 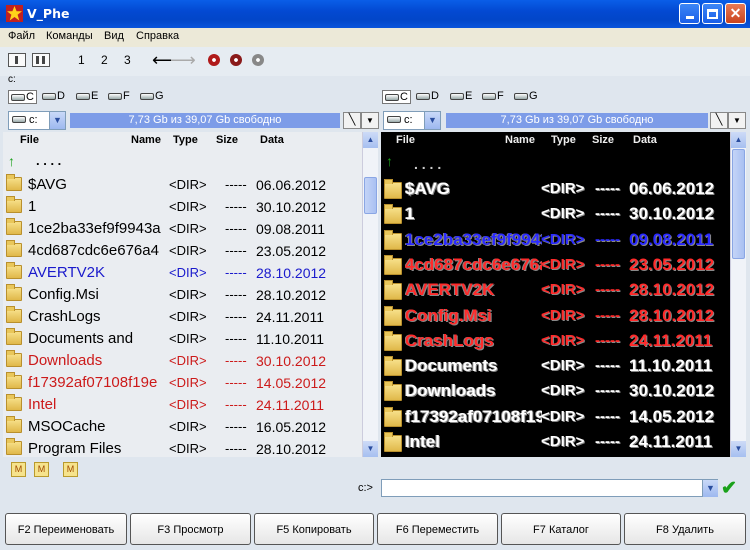 I want to click on left-history-button: ▼, so click(x=370, y=120).